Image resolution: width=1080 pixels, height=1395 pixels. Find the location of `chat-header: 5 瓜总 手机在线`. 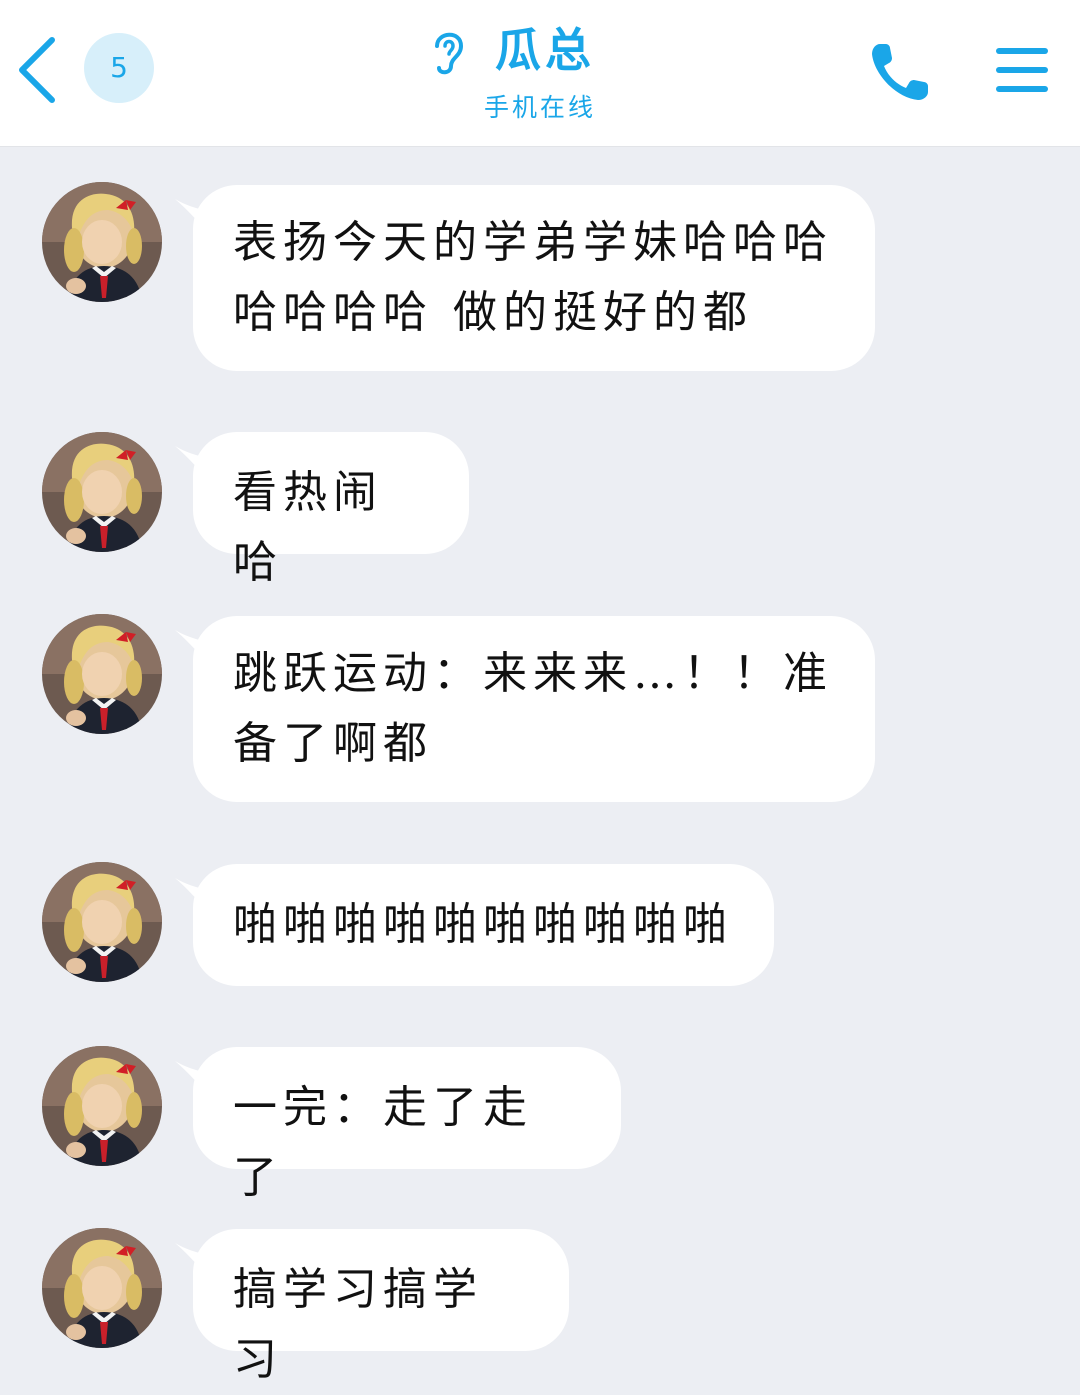

chat-header: 5 瓜总 手机在线 is located at coordinates (540, 73).